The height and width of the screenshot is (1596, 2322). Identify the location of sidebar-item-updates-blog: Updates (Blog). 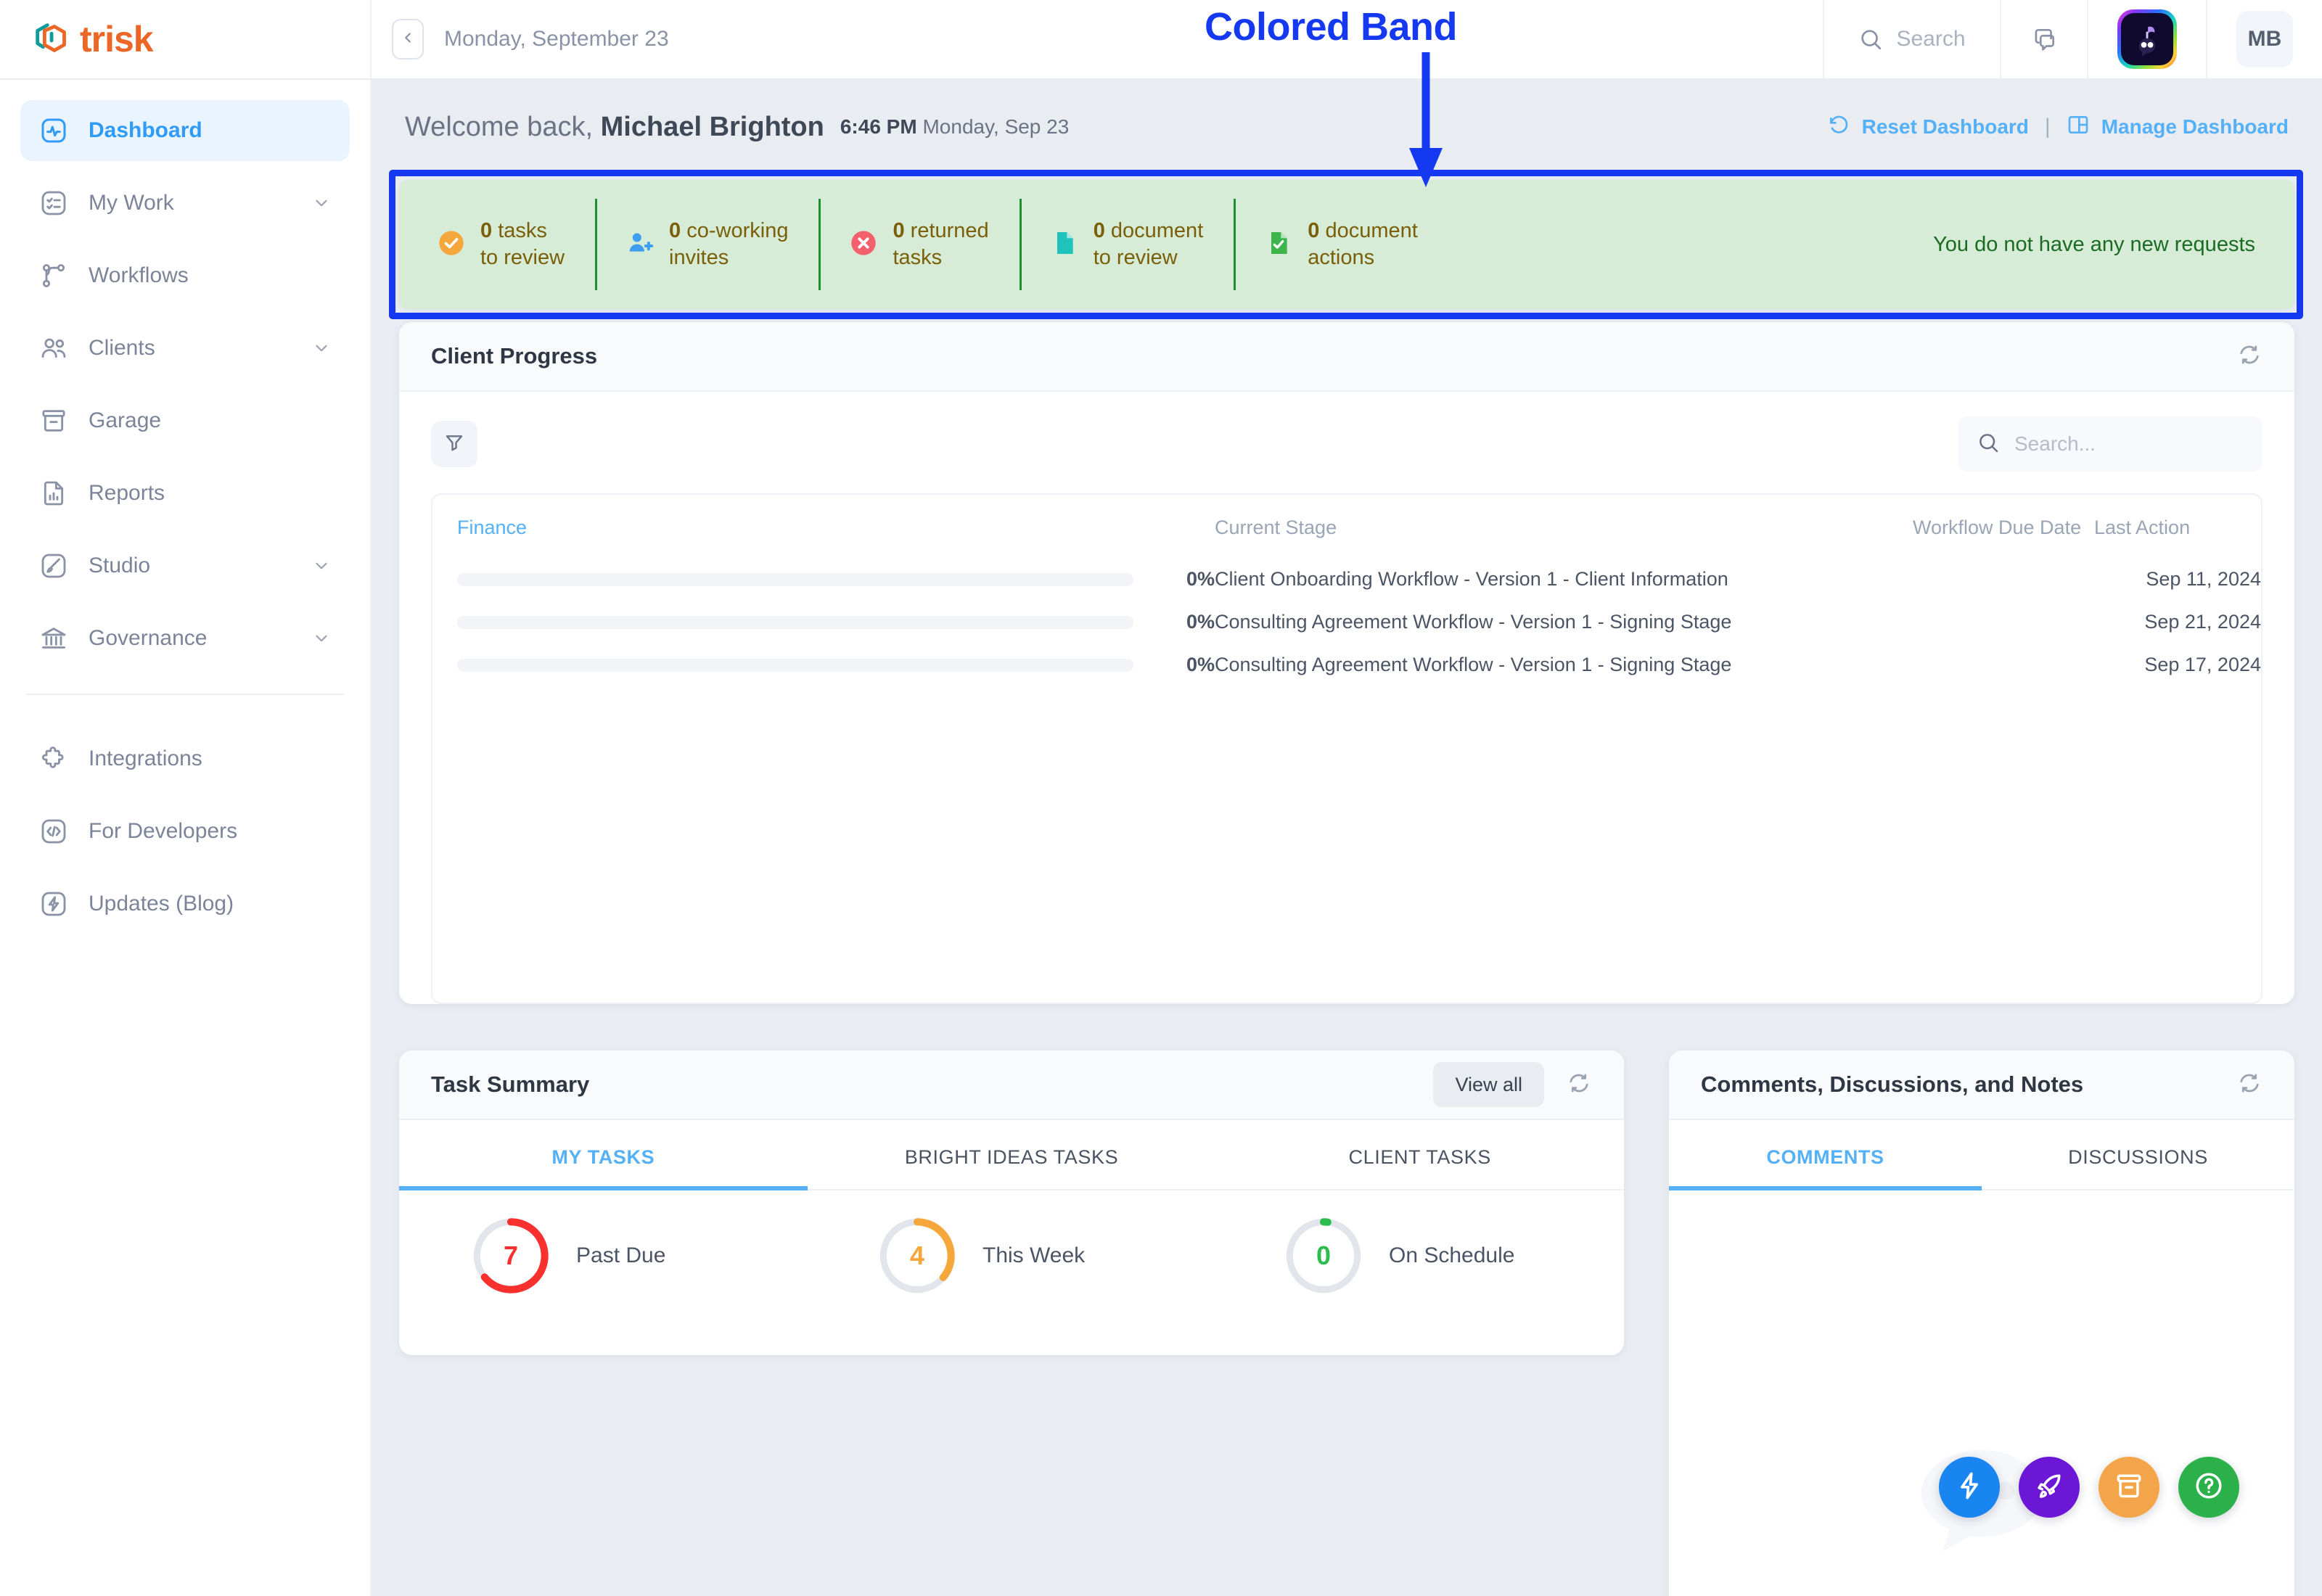
(185, 903).